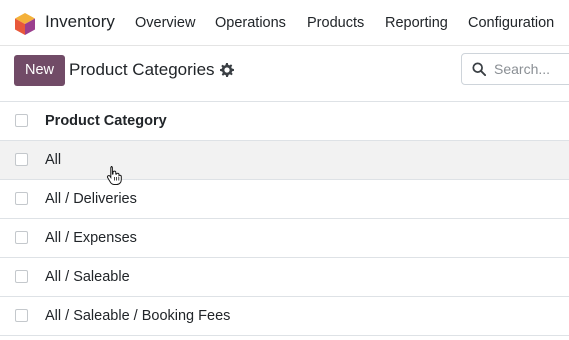 Image resolution: width=569 pixels, height=340 pixels. Describe the element at coordinates (137, 316) in the screenshot. I see `category-name: All / Saleable / Booking Fees` at that location.